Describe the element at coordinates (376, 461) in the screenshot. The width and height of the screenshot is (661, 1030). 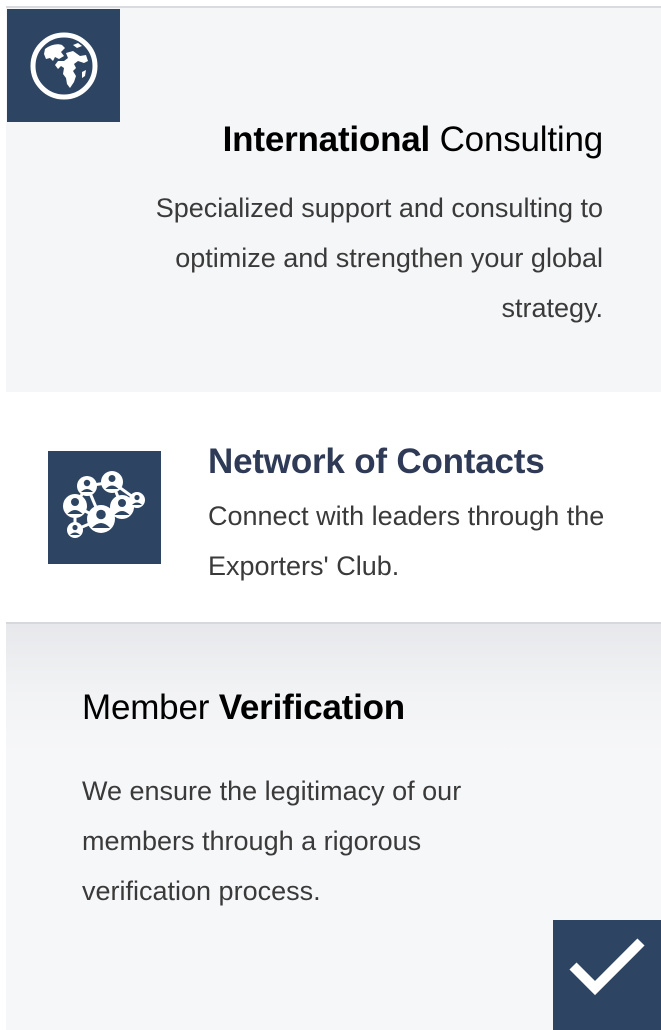
I see `card-title: Network of Contacts` at that location.